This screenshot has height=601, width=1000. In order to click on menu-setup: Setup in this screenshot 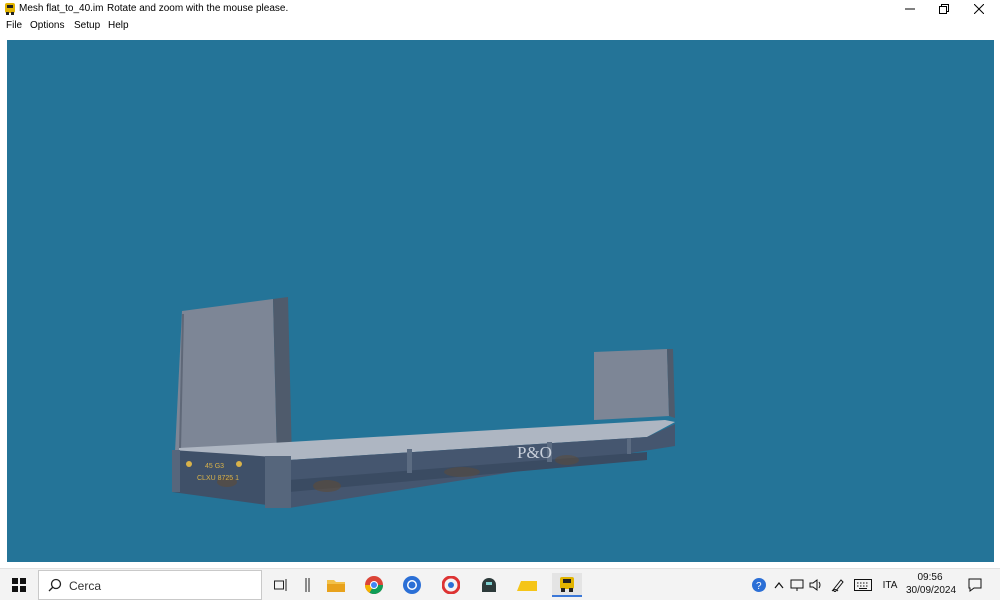, I will do `click(87, 25)`.